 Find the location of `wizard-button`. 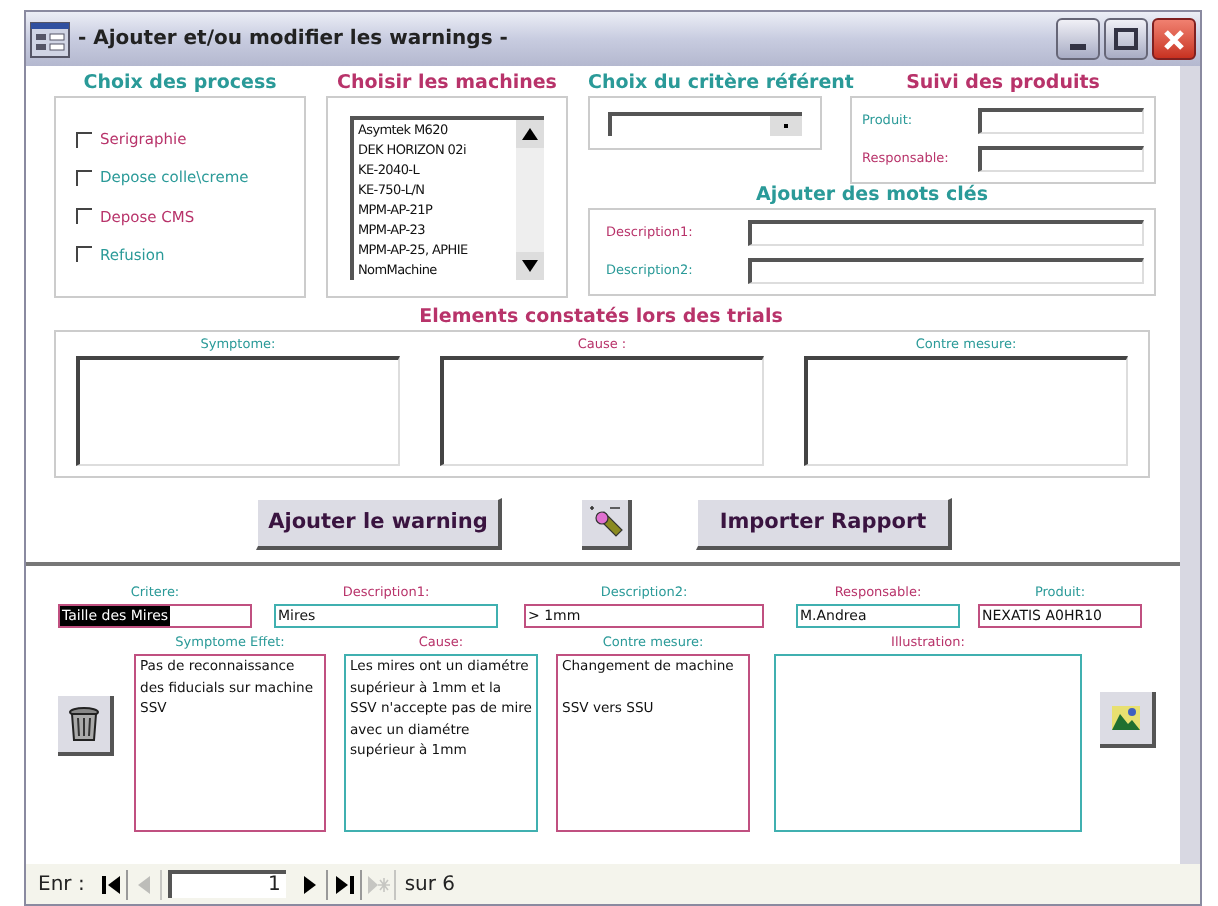

wizard-button is located at coordinates (607, 524).